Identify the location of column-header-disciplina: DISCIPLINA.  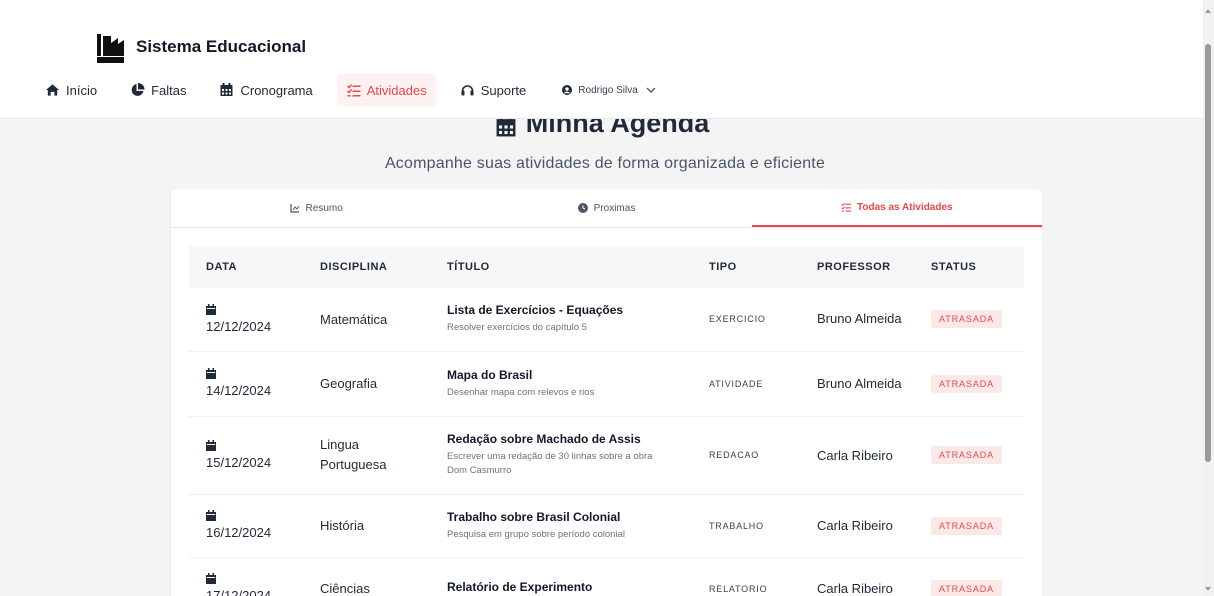
(366, 267).